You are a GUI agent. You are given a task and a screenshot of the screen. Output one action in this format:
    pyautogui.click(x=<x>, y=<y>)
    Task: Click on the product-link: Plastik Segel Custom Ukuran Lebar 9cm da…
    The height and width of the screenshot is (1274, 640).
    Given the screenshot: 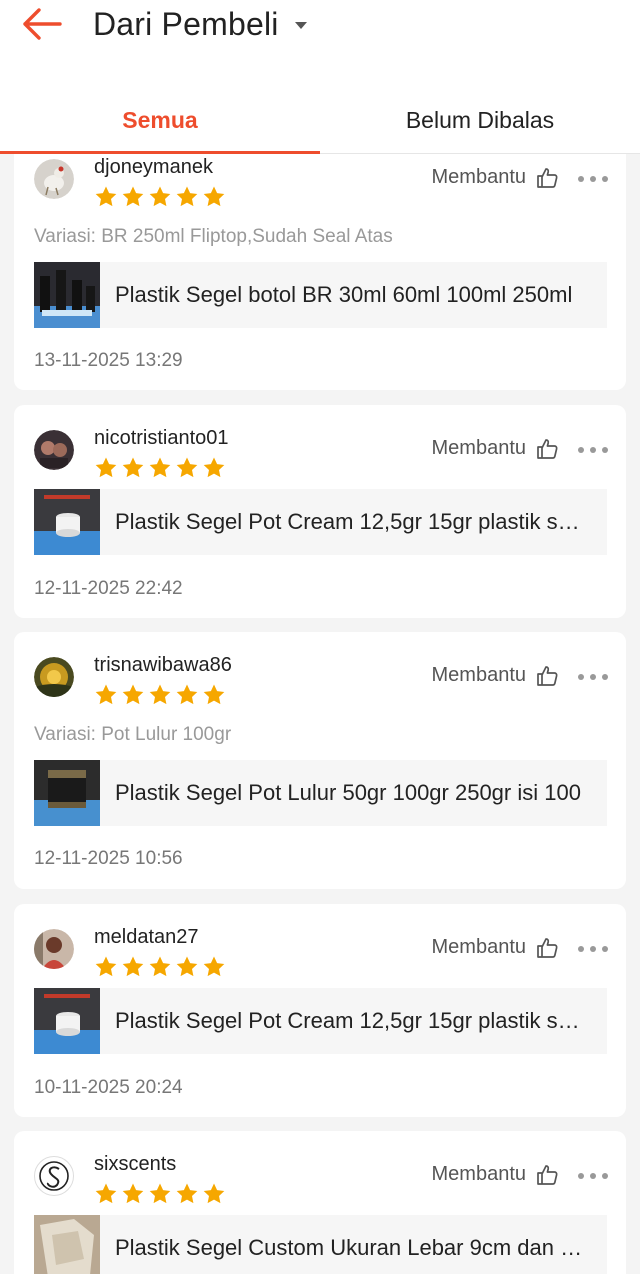 What is the action you would take?
    pyautogui.click(x=320, y=1244)
    